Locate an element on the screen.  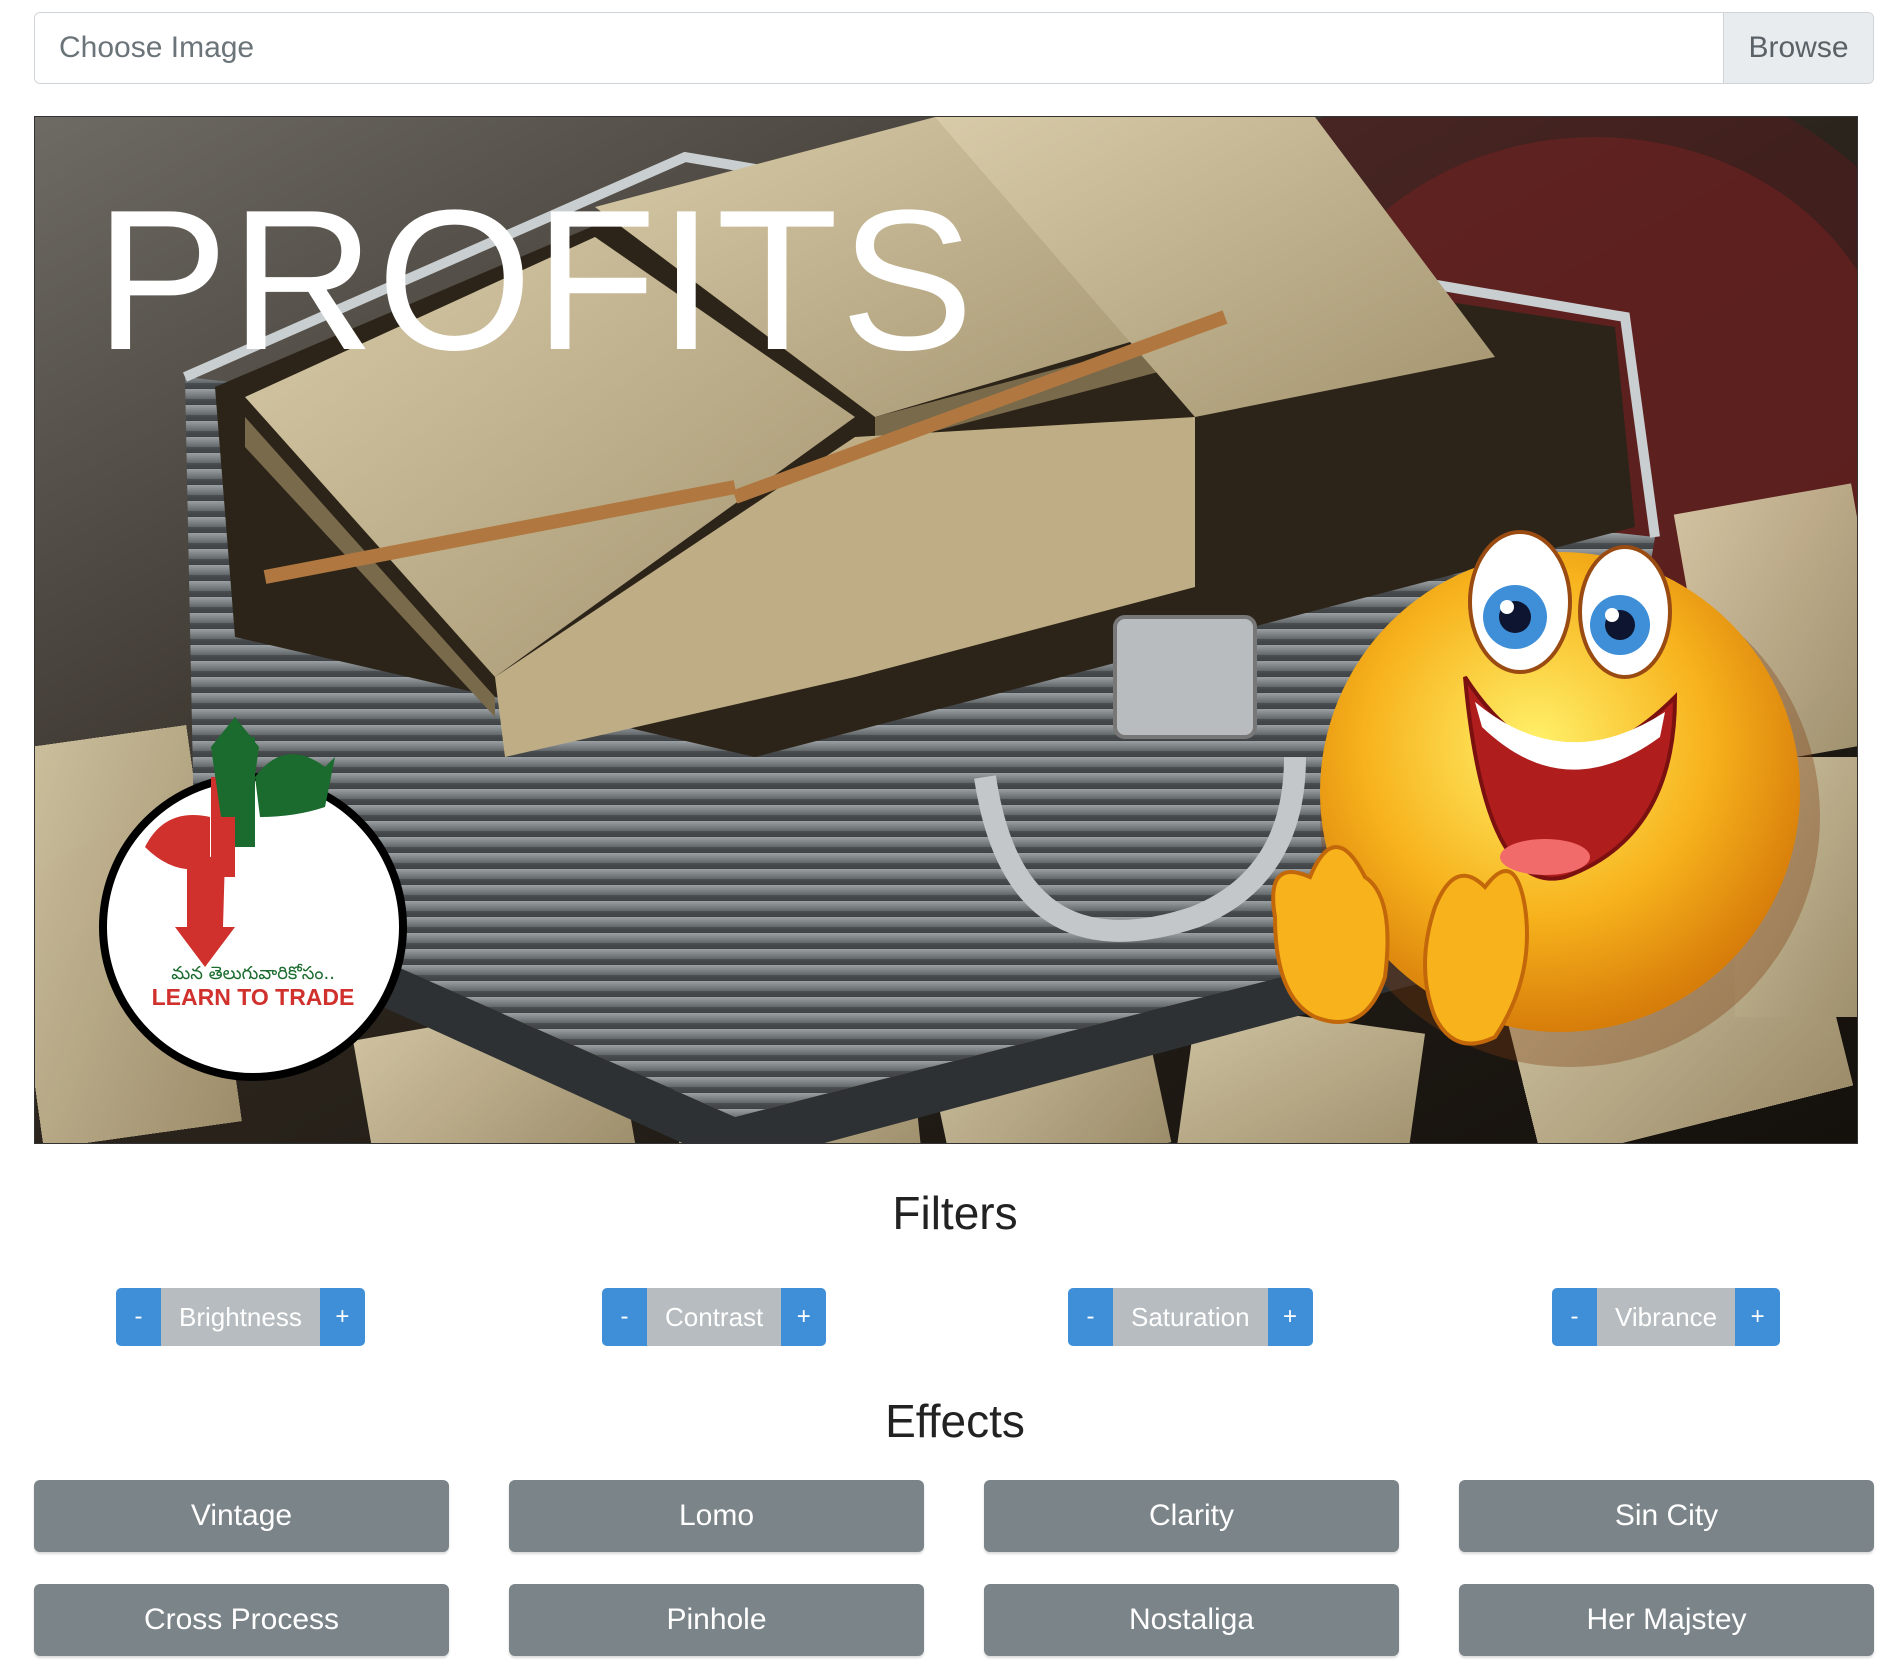
effect-cross-process-button: Cross Process is located at coordinates (241, 1620).